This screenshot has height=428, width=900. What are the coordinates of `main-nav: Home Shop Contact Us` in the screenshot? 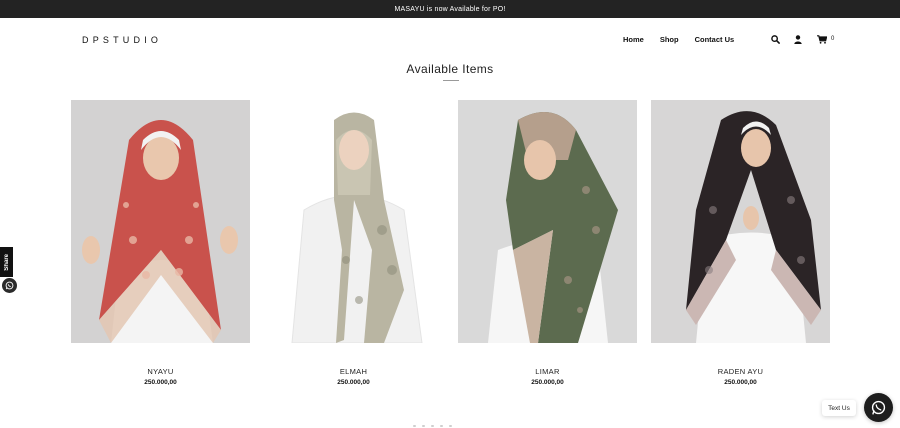 It's located at (678, 39).